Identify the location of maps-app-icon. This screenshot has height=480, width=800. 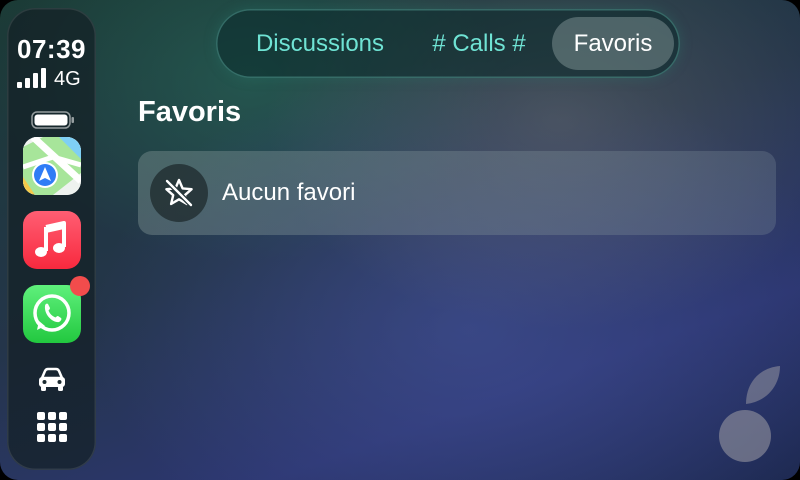
(52, 166).